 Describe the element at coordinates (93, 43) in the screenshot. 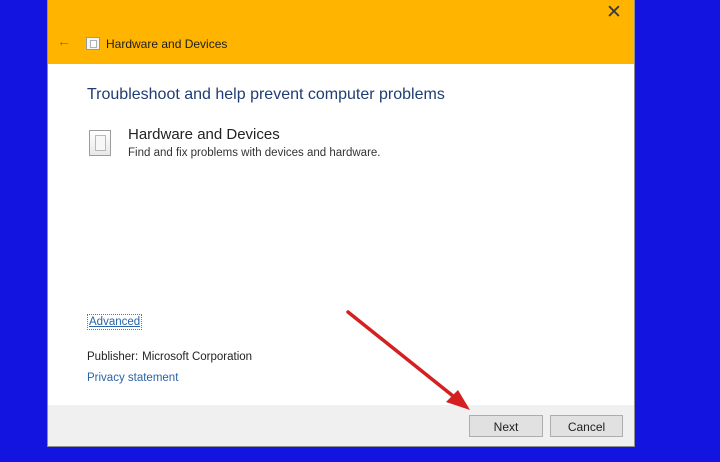

I see `troubleshooter-app-icon` at that location.